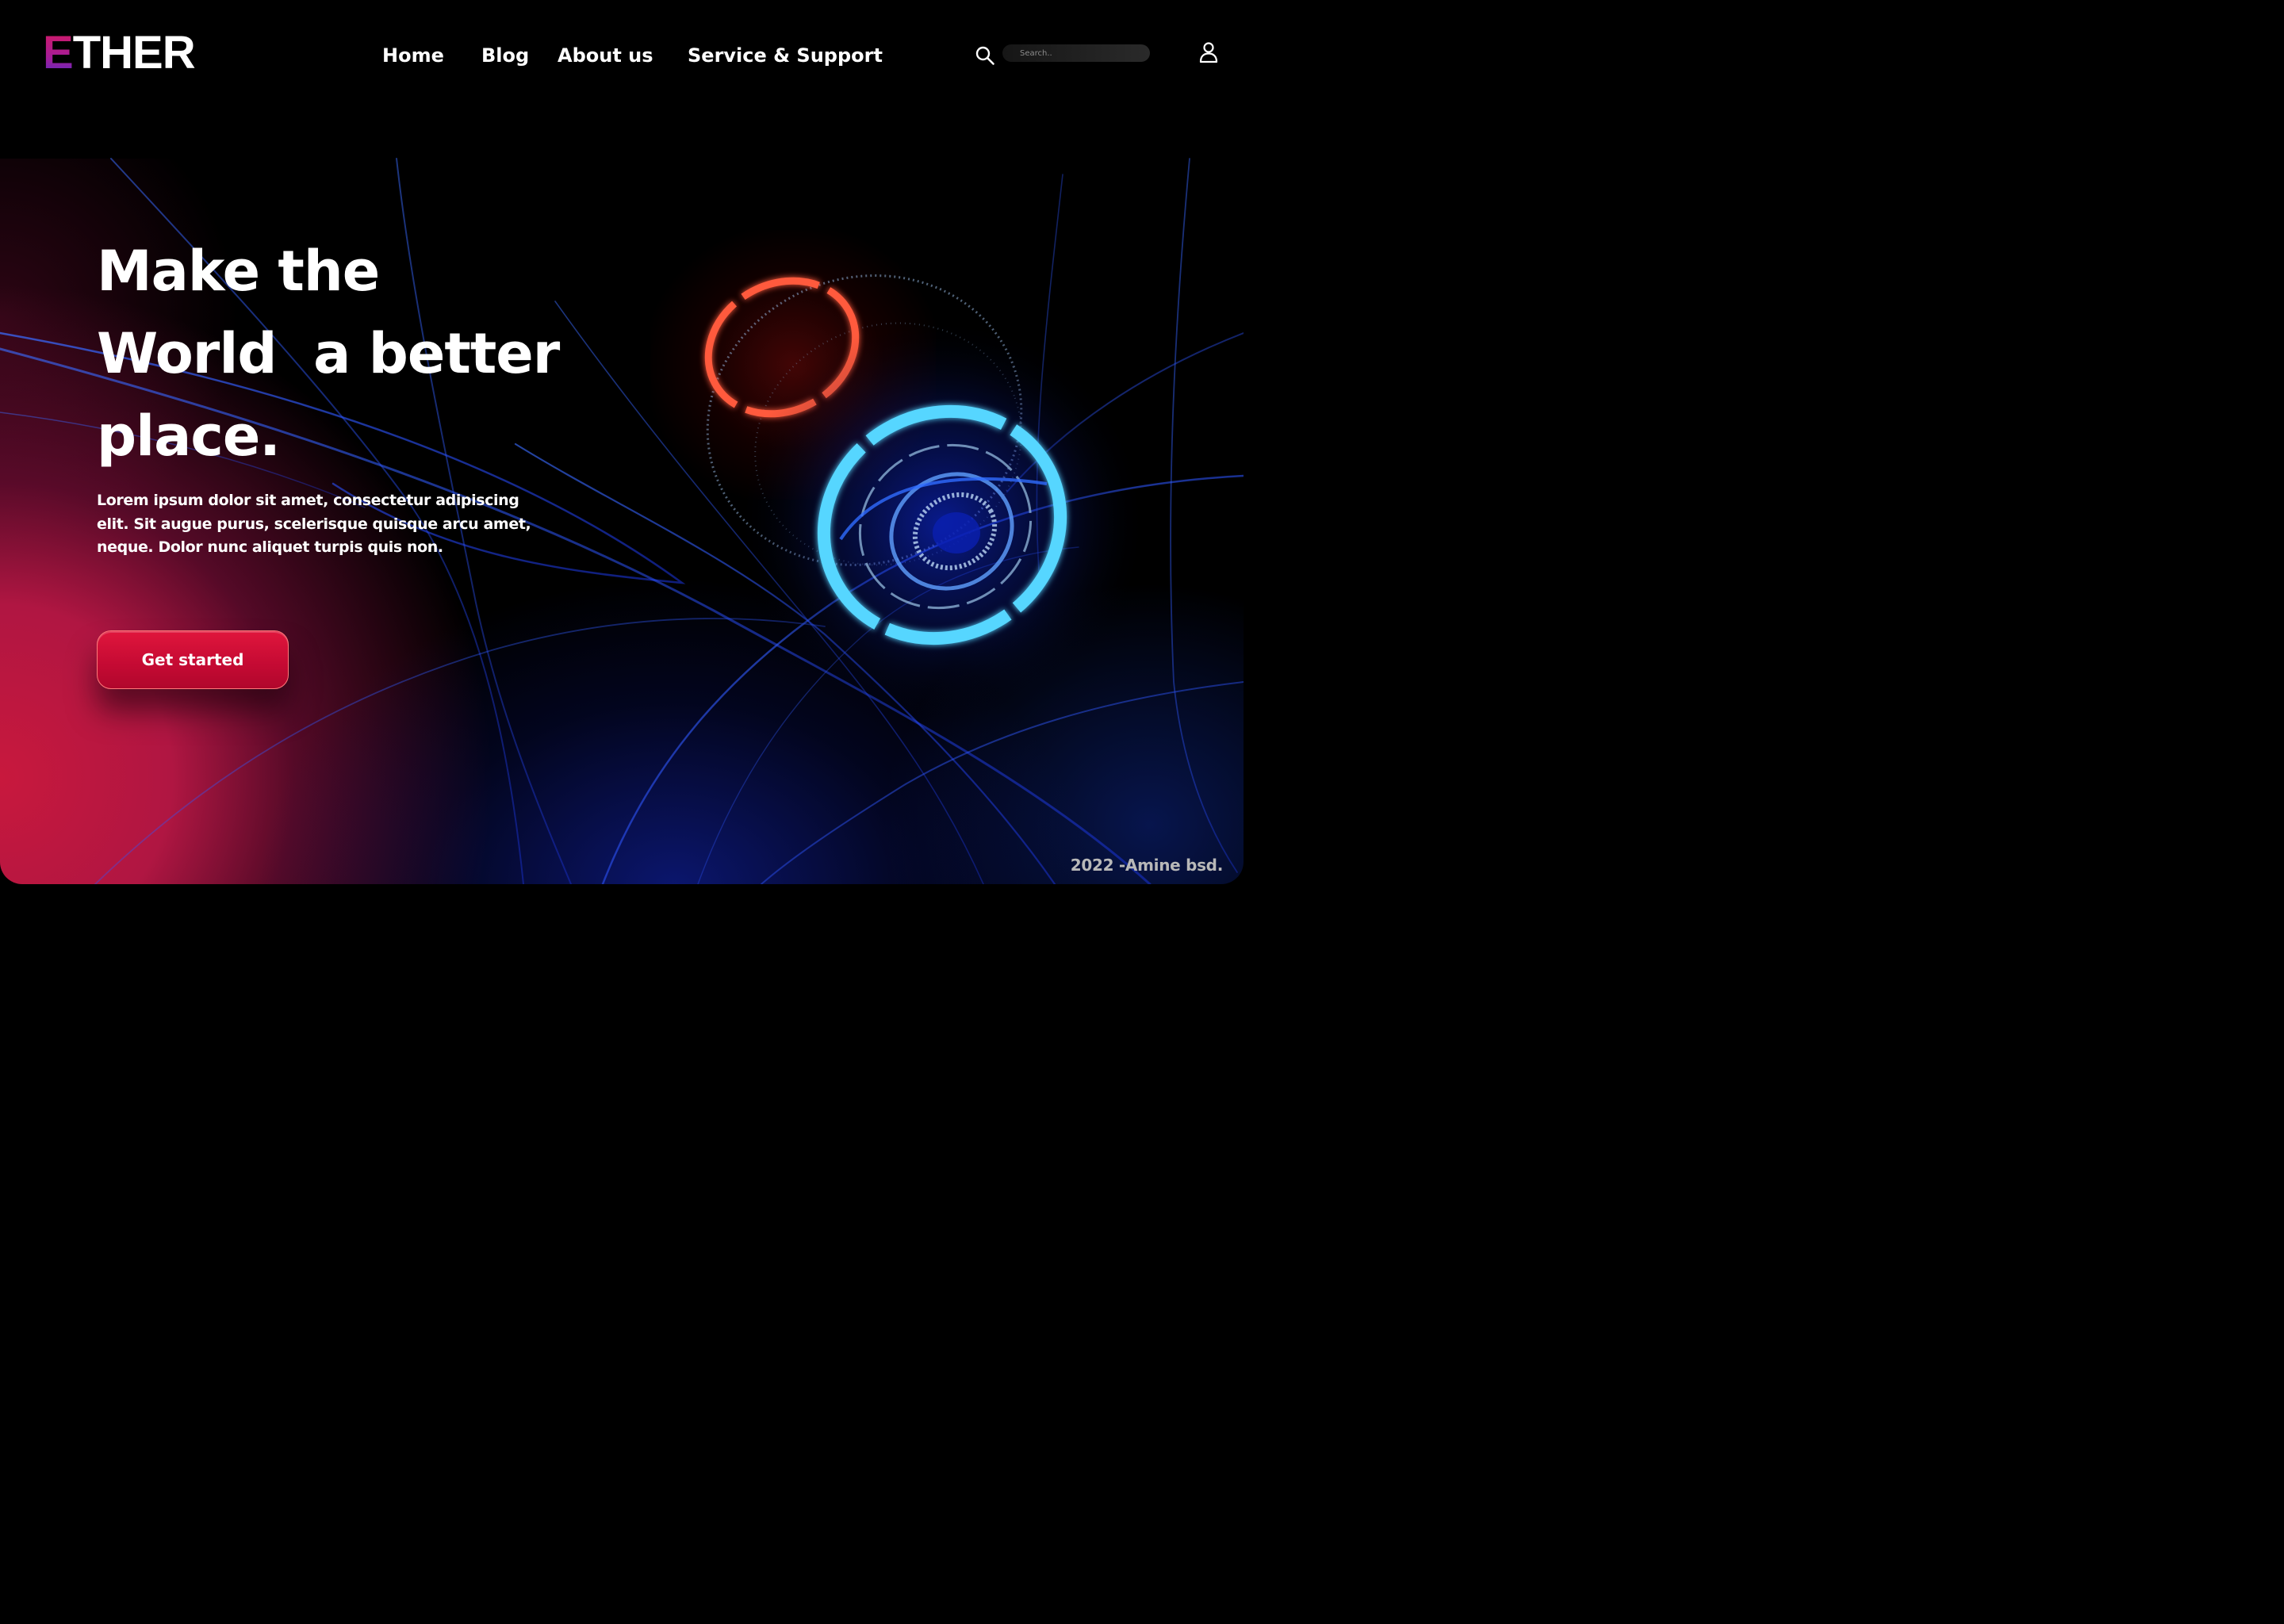 This screenshot has width=2284, height=1624. I want to click on nav-home: Home, so click(413, 55).